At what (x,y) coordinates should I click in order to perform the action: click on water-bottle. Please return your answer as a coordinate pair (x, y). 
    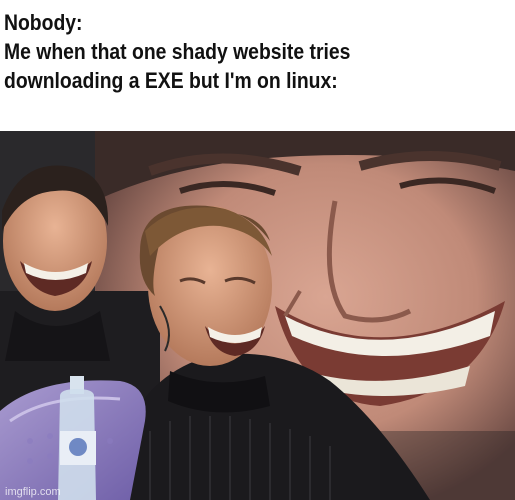
    Looking at the image, I should click on (77, 438).